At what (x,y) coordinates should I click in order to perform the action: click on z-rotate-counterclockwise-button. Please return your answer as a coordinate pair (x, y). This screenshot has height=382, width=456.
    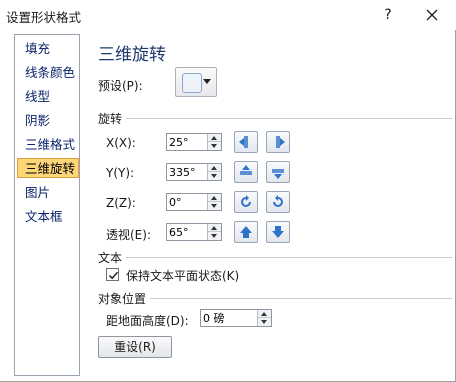
    Looking at the image, I should click on (246, 202).